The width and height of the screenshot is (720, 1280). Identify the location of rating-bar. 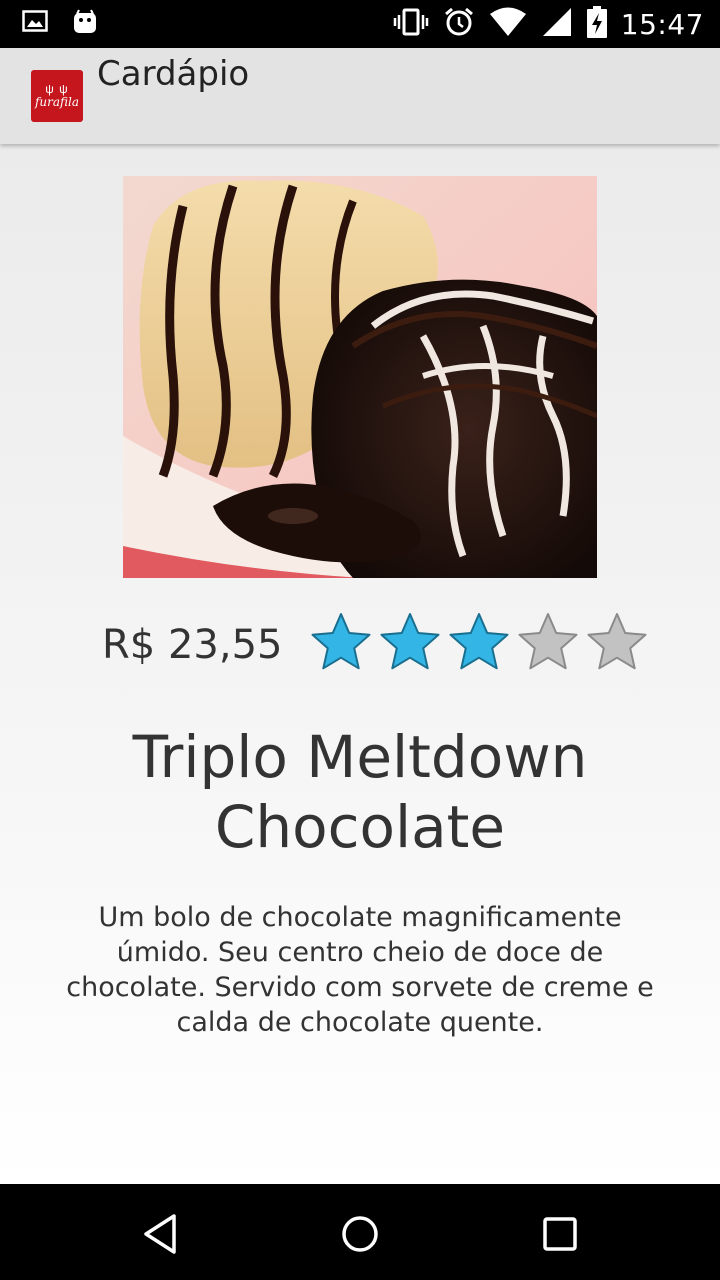
(479, 642).